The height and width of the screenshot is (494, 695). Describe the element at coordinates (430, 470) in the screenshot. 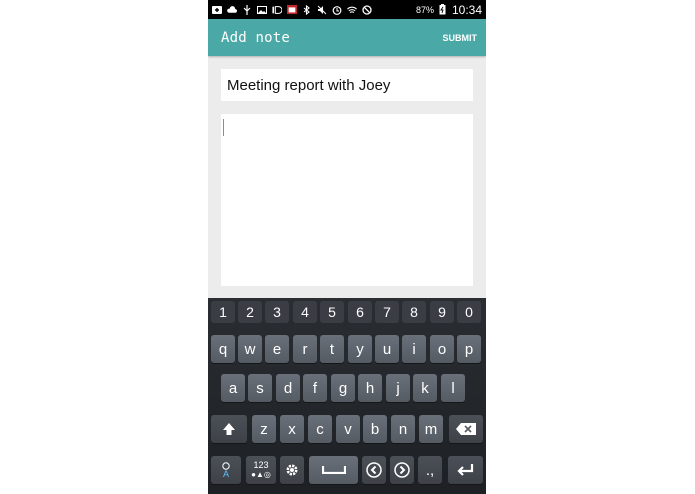

I see `punctuation-key: .,` at that location.